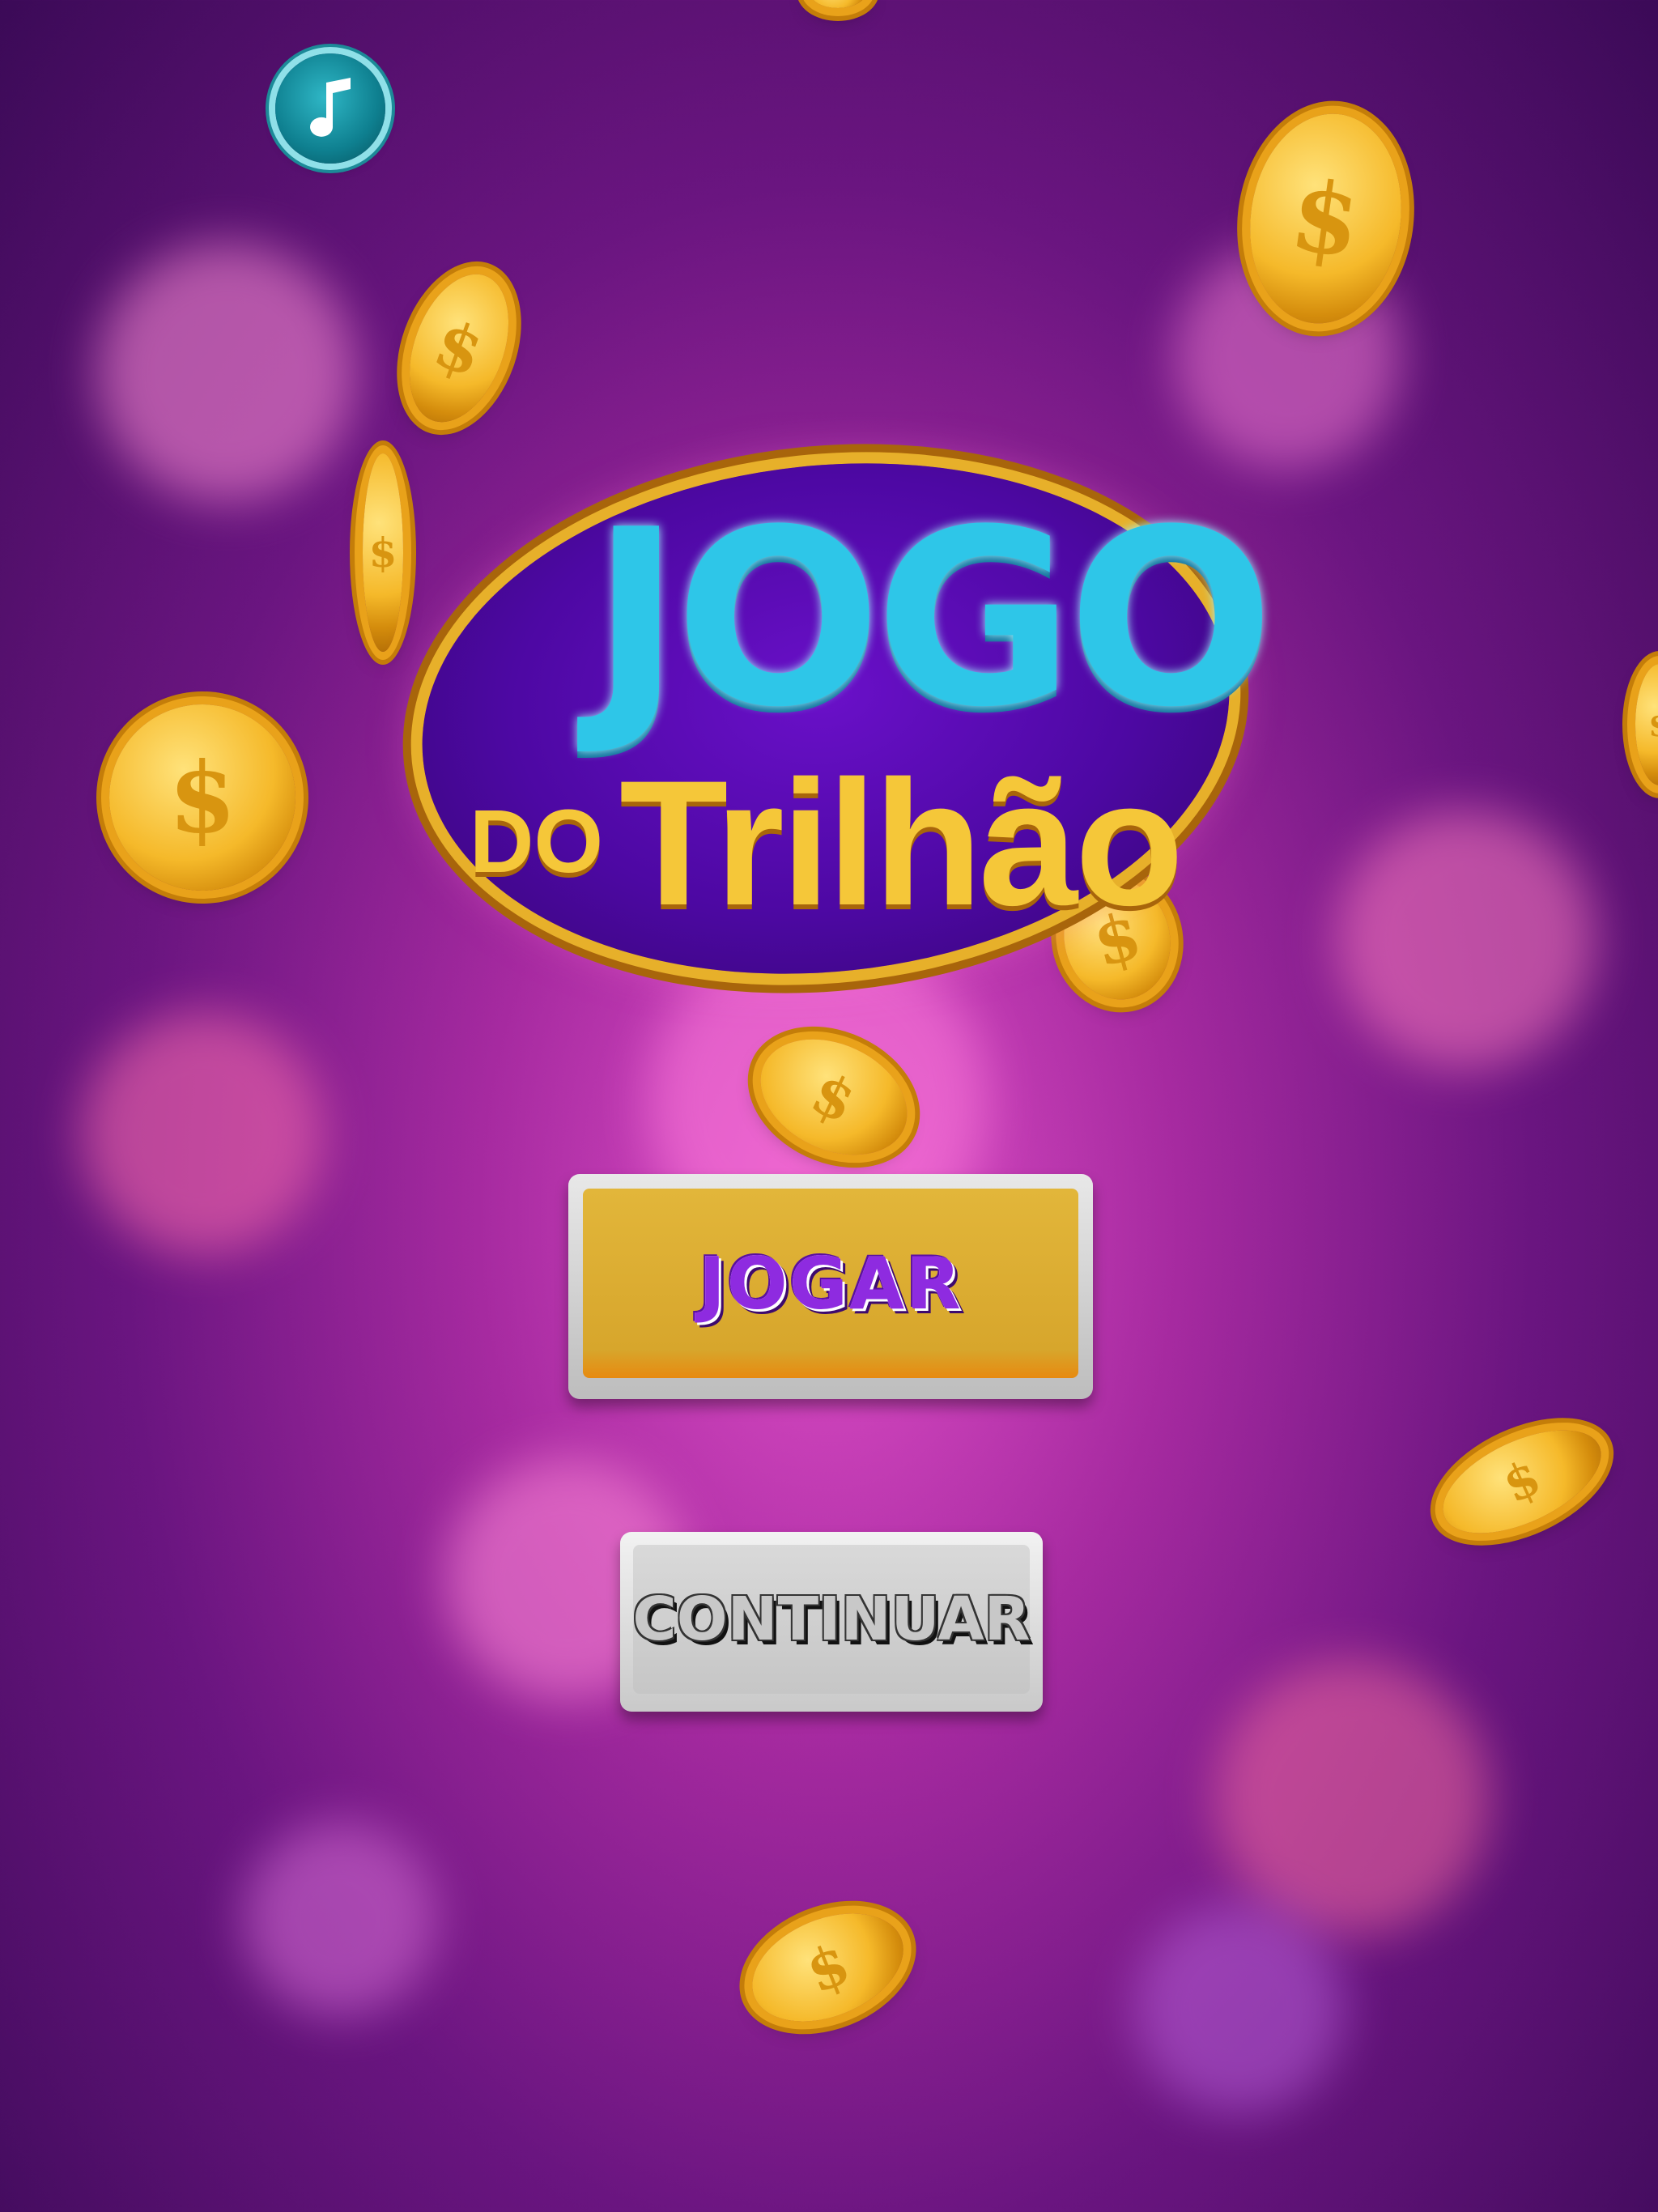  What do you see at coordinates (838, 4) in the screenshot?
I see `coin-icon` at bounding box center [838, 4].